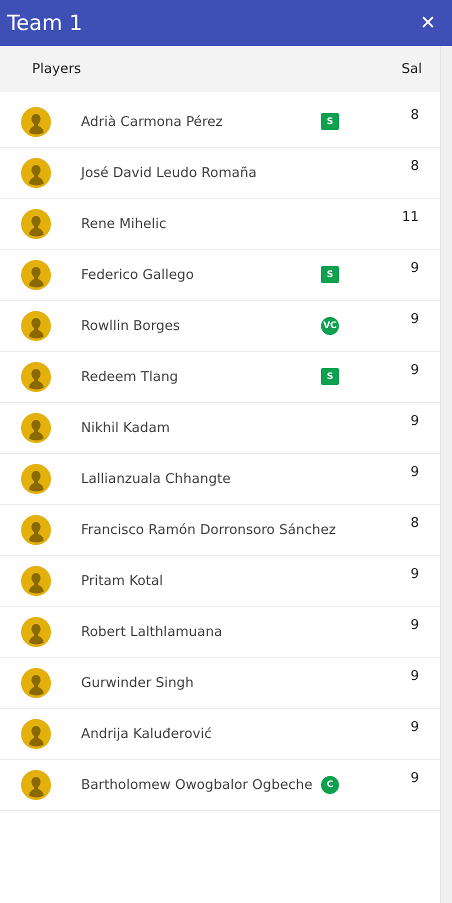 This screenshot has width=452, height=903. I want to click on player-name: Gurwinder Singh, so click(137, 683).